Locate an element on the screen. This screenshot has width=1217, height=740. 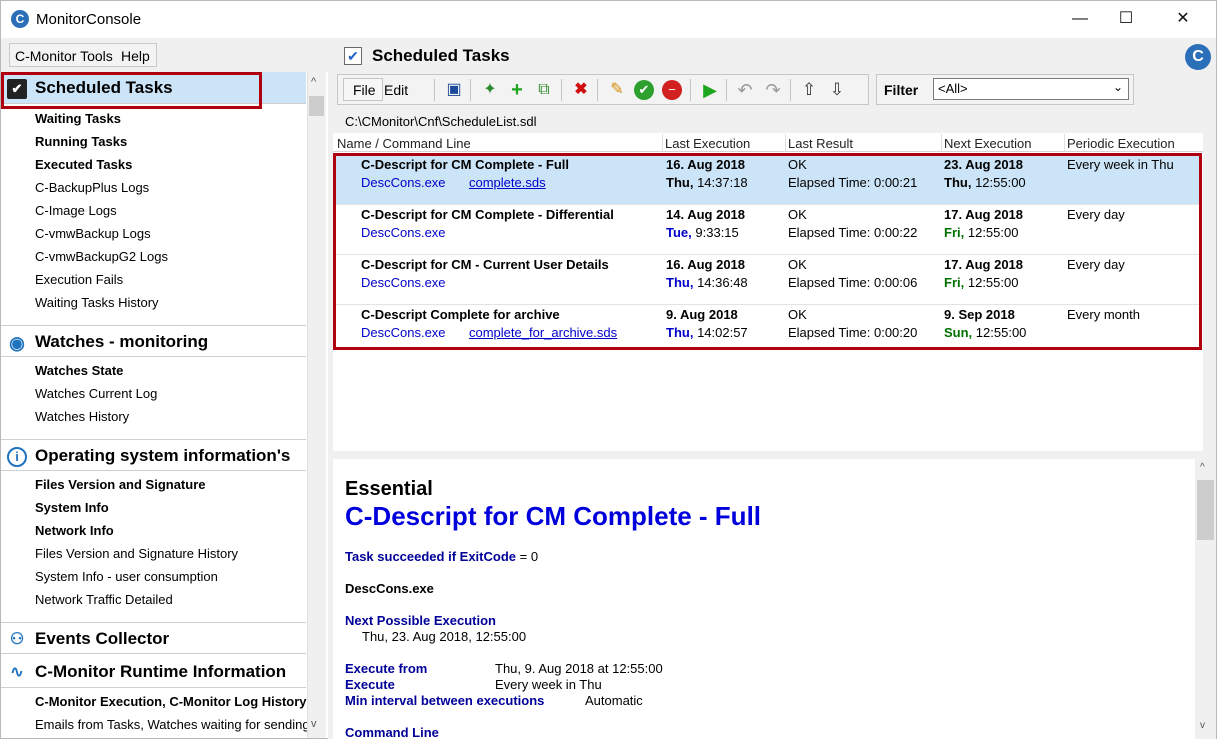
edit-wand-icon: ✎ is located at coordinates (617, 90).